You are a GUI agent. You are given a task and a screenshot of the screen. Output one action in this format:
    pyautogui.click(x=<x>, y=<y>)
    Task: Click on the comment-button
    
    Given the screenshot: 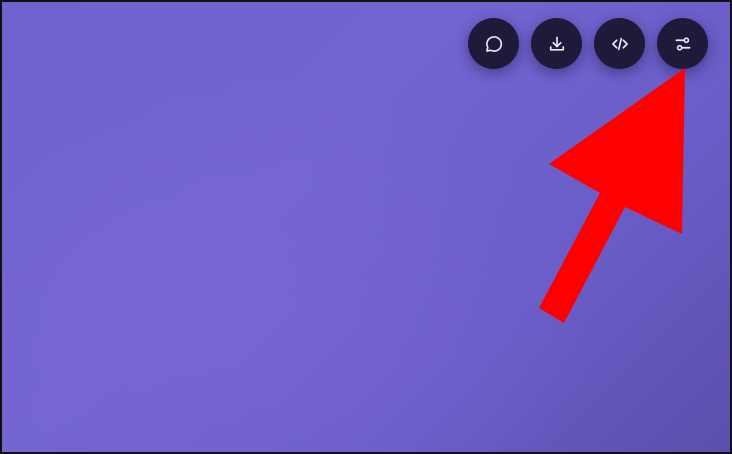 What is the action you would take?
    pyautogui.click(x=493, y=43)
    